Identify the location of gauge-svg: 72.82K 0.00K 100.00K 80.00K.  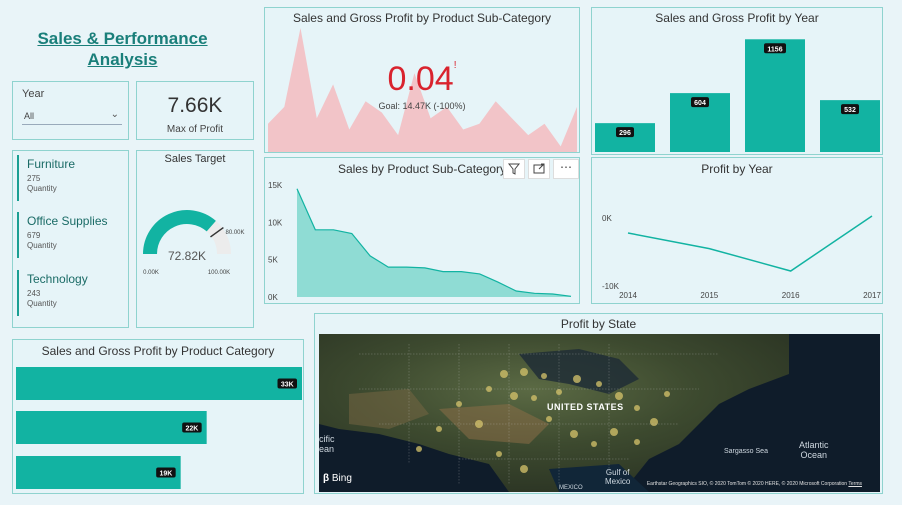
(194, 243).